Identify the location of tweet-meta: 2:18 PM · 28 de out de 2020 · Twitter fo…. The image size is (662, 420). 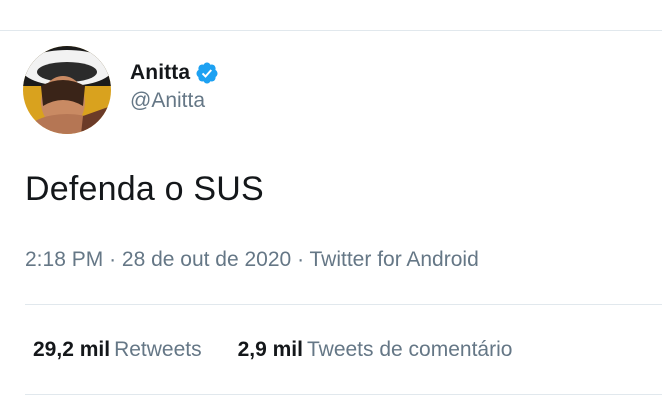
(252, 260).